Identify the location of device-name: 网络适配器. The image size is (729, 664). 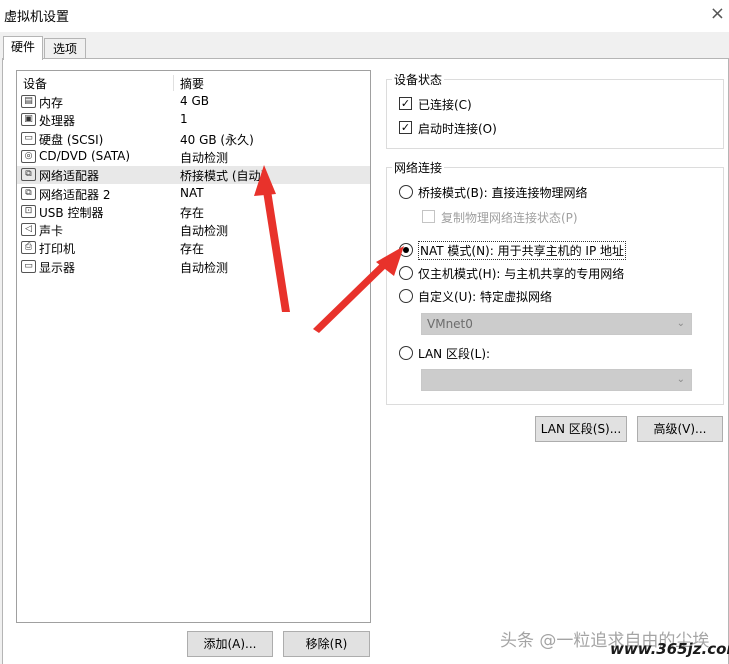
(69, 176).